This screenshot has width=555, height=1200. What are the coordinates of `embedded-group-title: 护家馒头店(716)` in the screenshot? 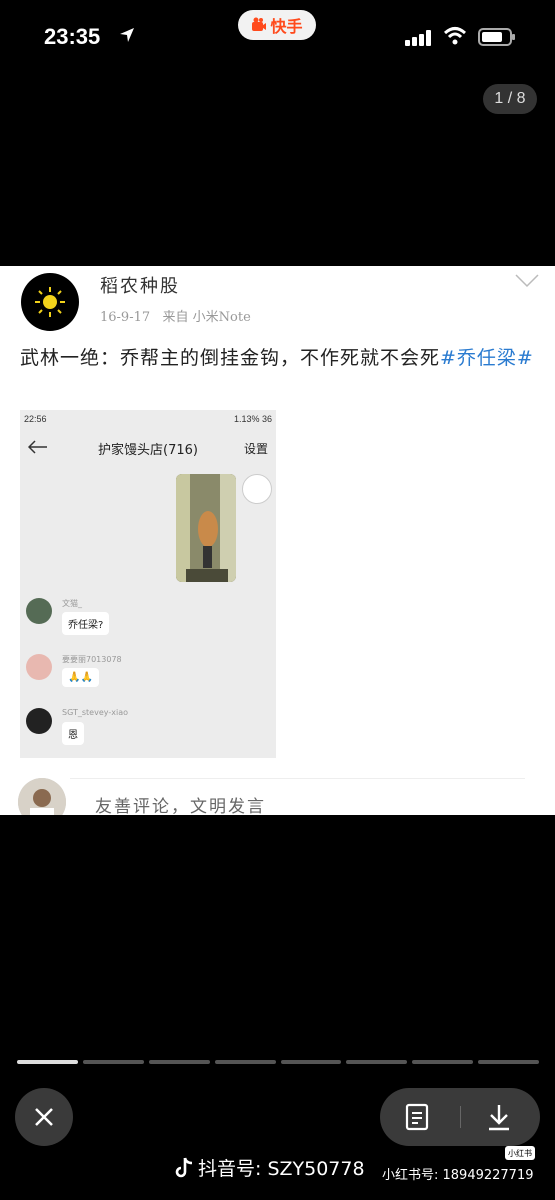 It's located at (148, 450).